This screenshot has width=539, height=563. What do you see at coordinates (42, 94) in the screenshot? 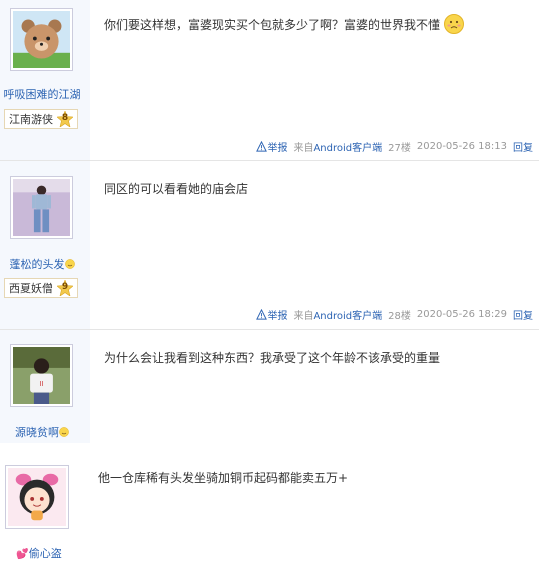
I see `username-link: 呼吸困难的江湖` at bounding box center [42, 94].